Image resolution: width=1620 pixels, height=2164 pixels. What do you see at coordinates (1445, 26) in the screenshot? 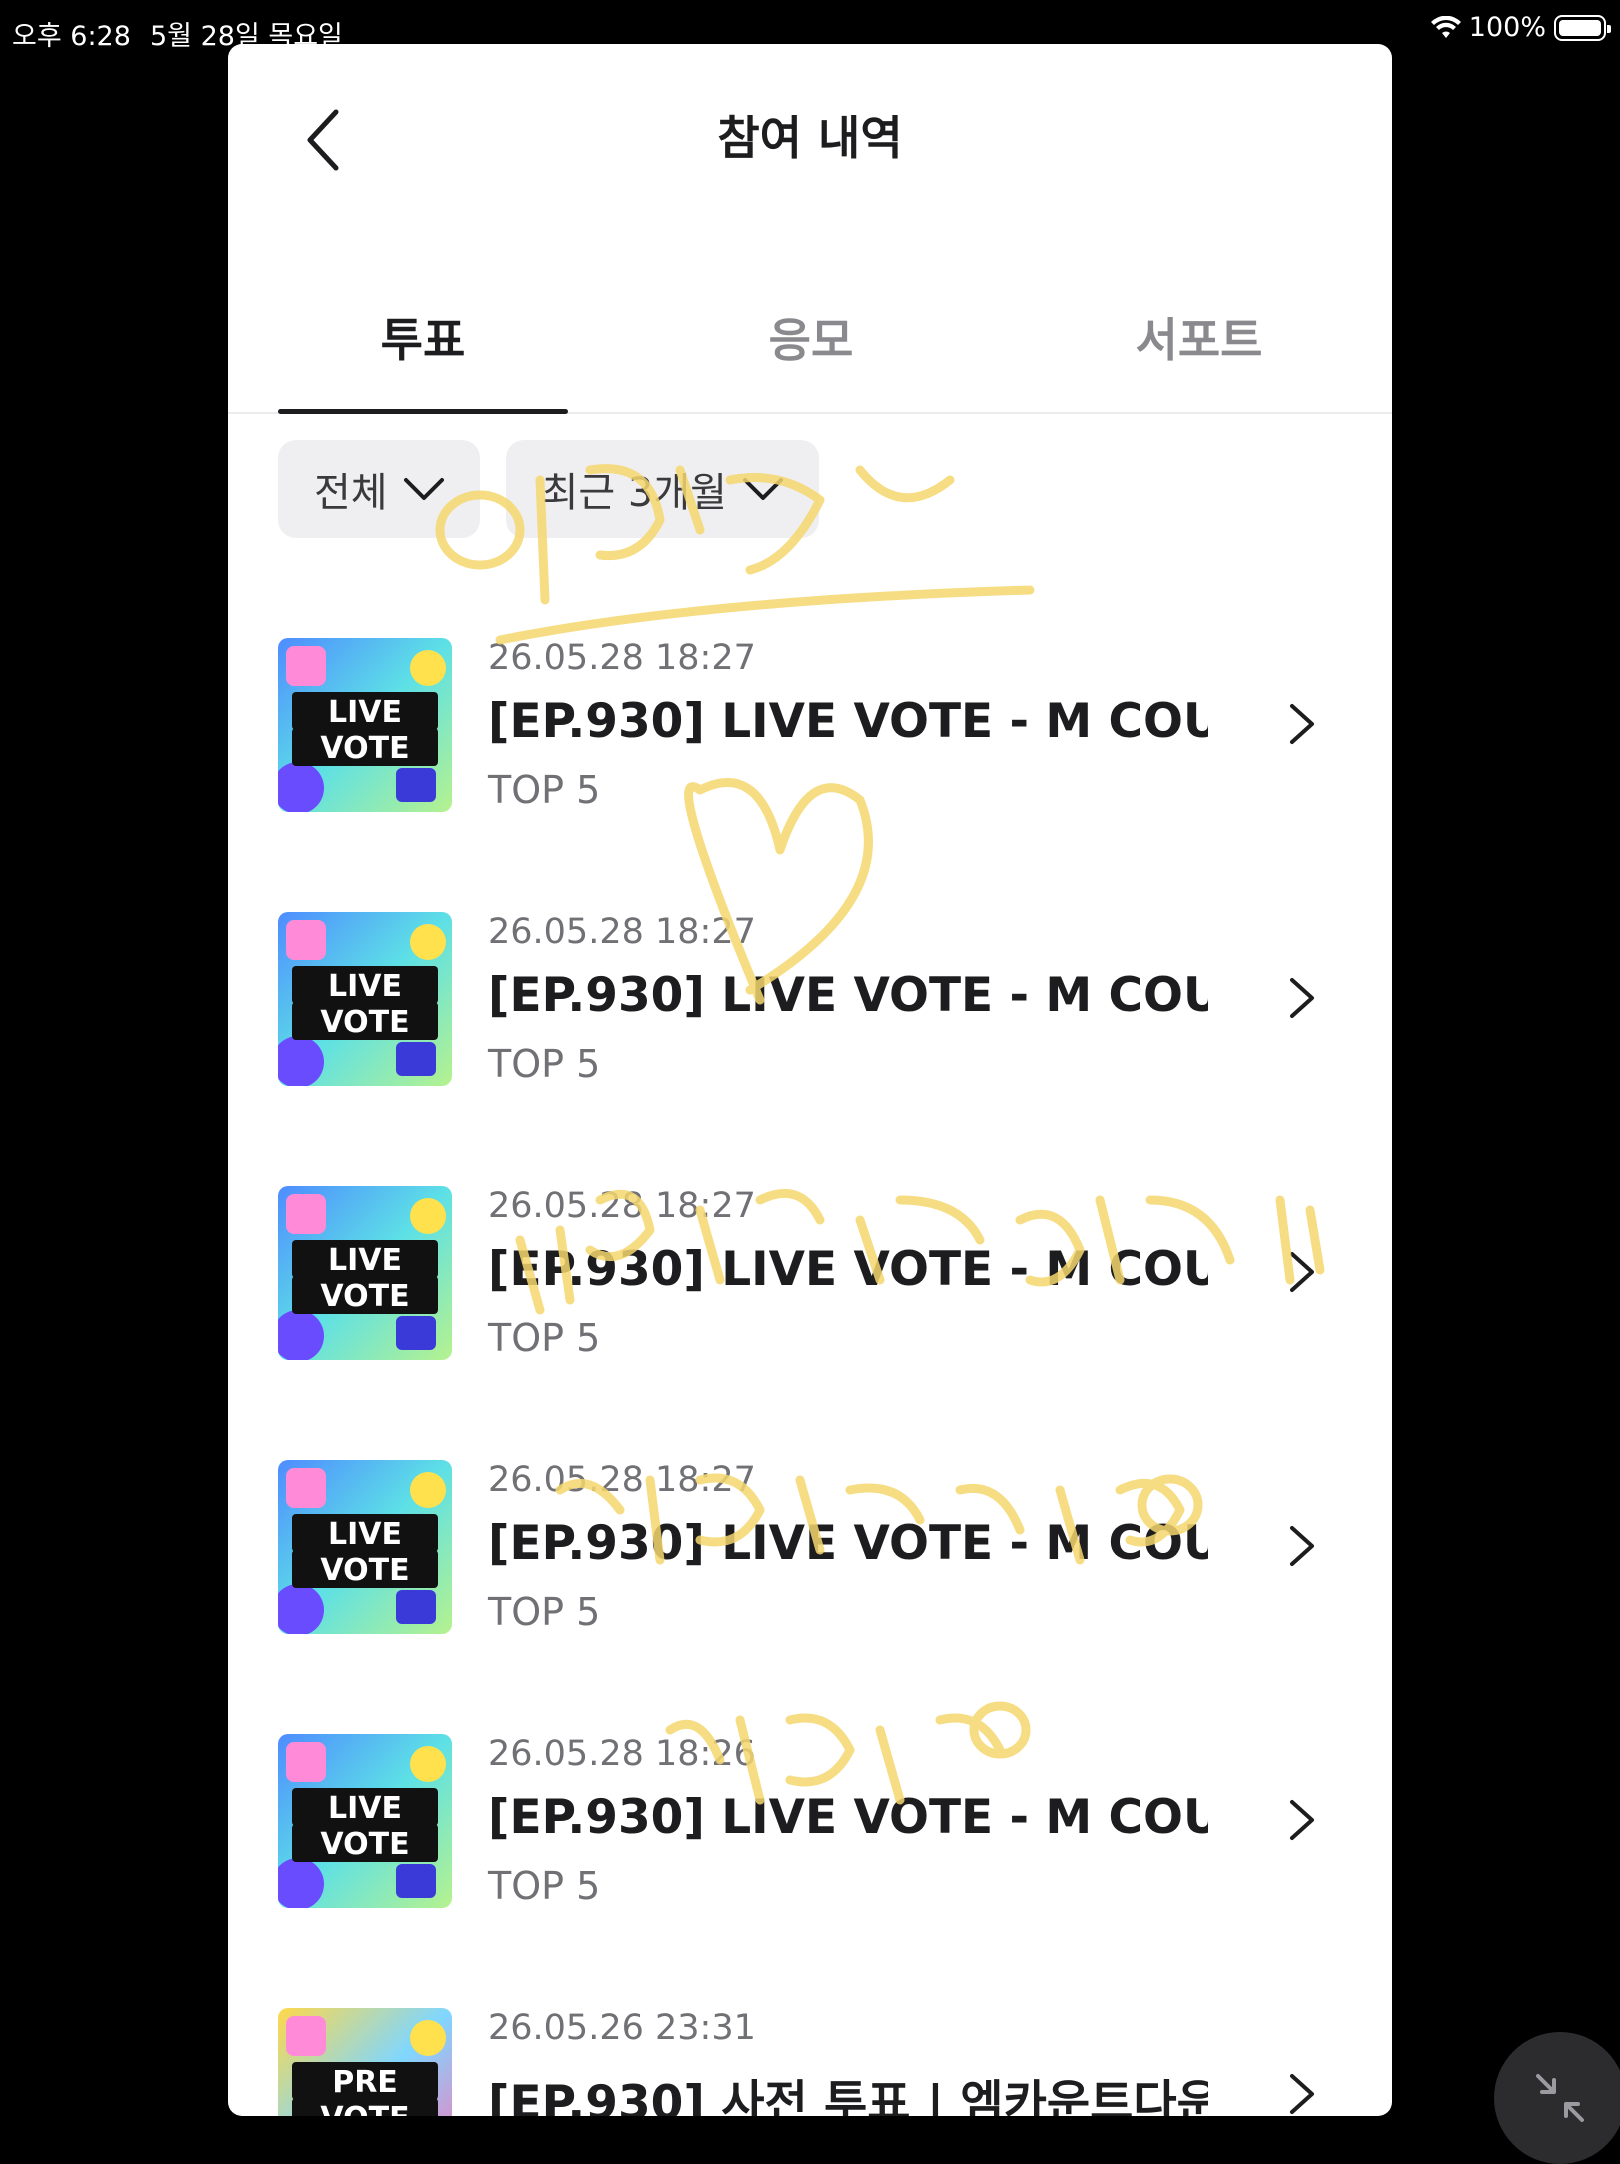
I see `wifi-icon` at bounding box center [1445, 26].